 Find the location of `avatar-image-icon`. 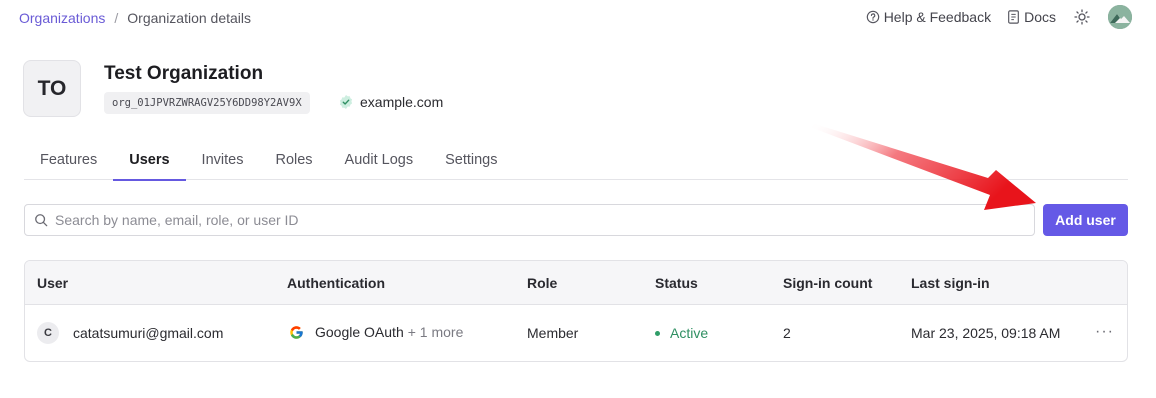

avatar-image-icon is located at coordinates (1120, 17).